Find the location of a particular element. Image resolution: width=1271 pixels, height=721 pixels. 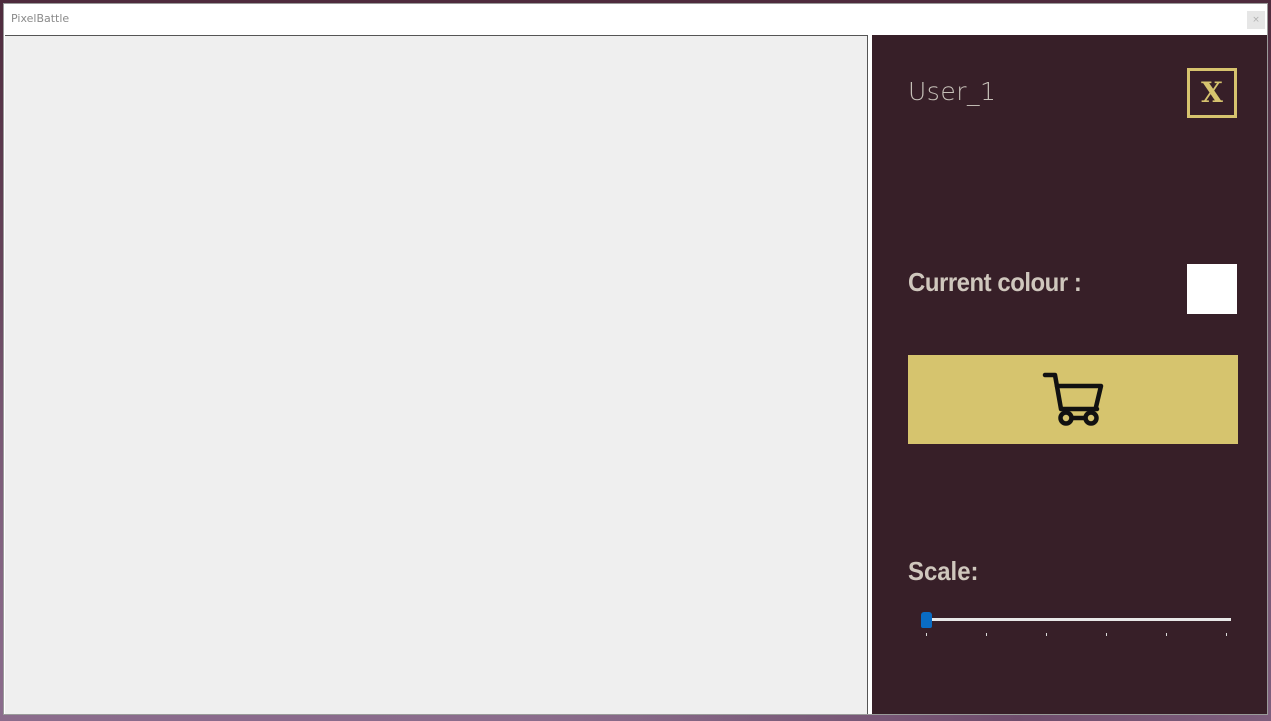

current-colour-label: Current colour : is located at coordinates (995, 282).